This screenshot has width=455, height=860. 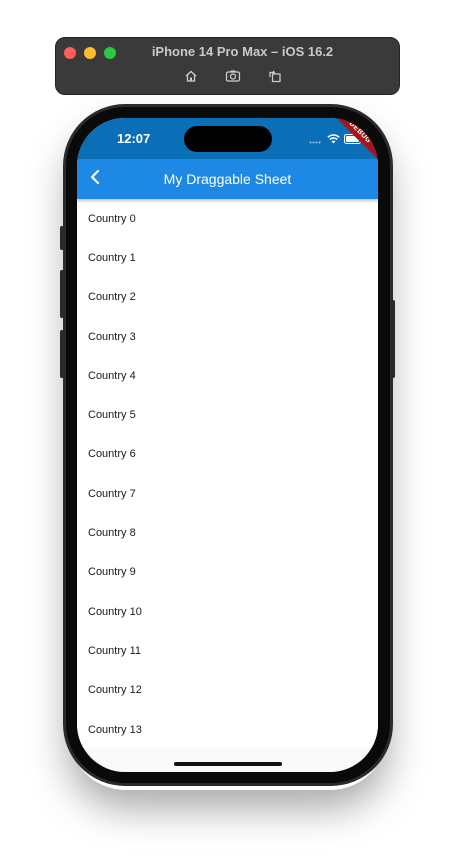 What do you see at coordinates (227, 493) in the screenshot?
I see `list-item: Country 7` at bounding box center [227, 493].